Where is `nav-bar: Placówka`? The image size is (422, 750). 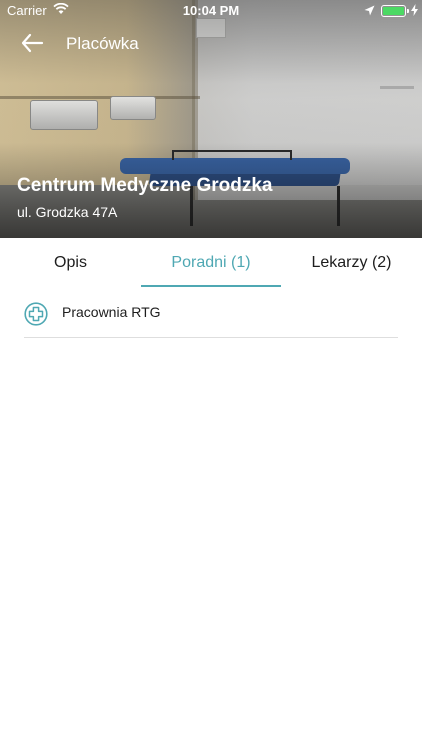 nav-bar: Placówka is located at coordinates (211, 44).